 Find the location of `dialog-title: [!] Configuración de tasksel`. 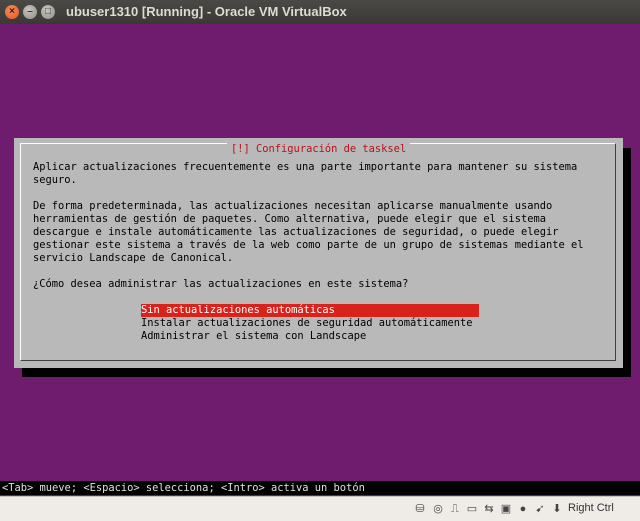

dialog-title: [!] Configuración de tasksel is located at coordinates (319, 149).